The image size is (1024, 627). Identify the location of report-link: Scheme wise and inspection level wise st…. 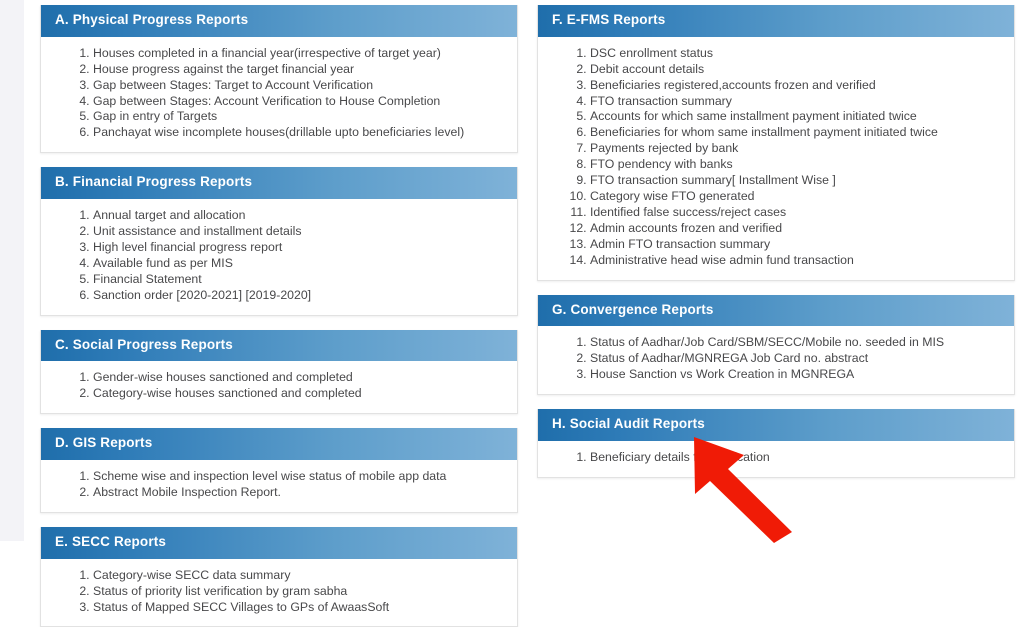
(300, 476).